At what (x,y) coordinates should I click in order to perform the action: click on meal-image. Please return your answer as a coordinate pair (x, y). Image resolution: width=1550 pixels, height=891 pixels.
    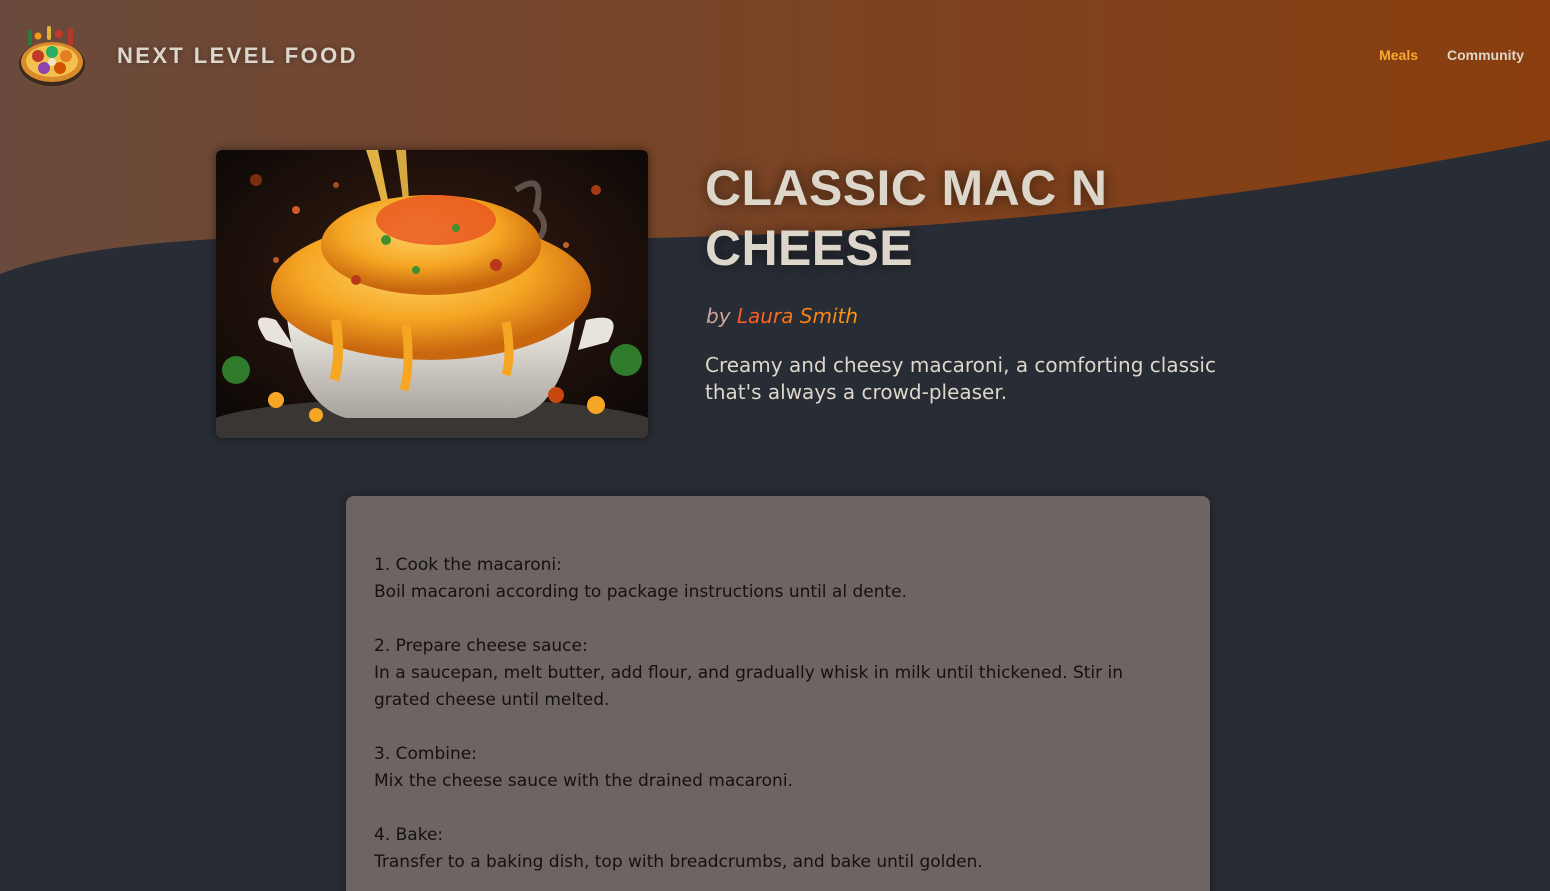
    Looking at the image, I should click on (432, 294).